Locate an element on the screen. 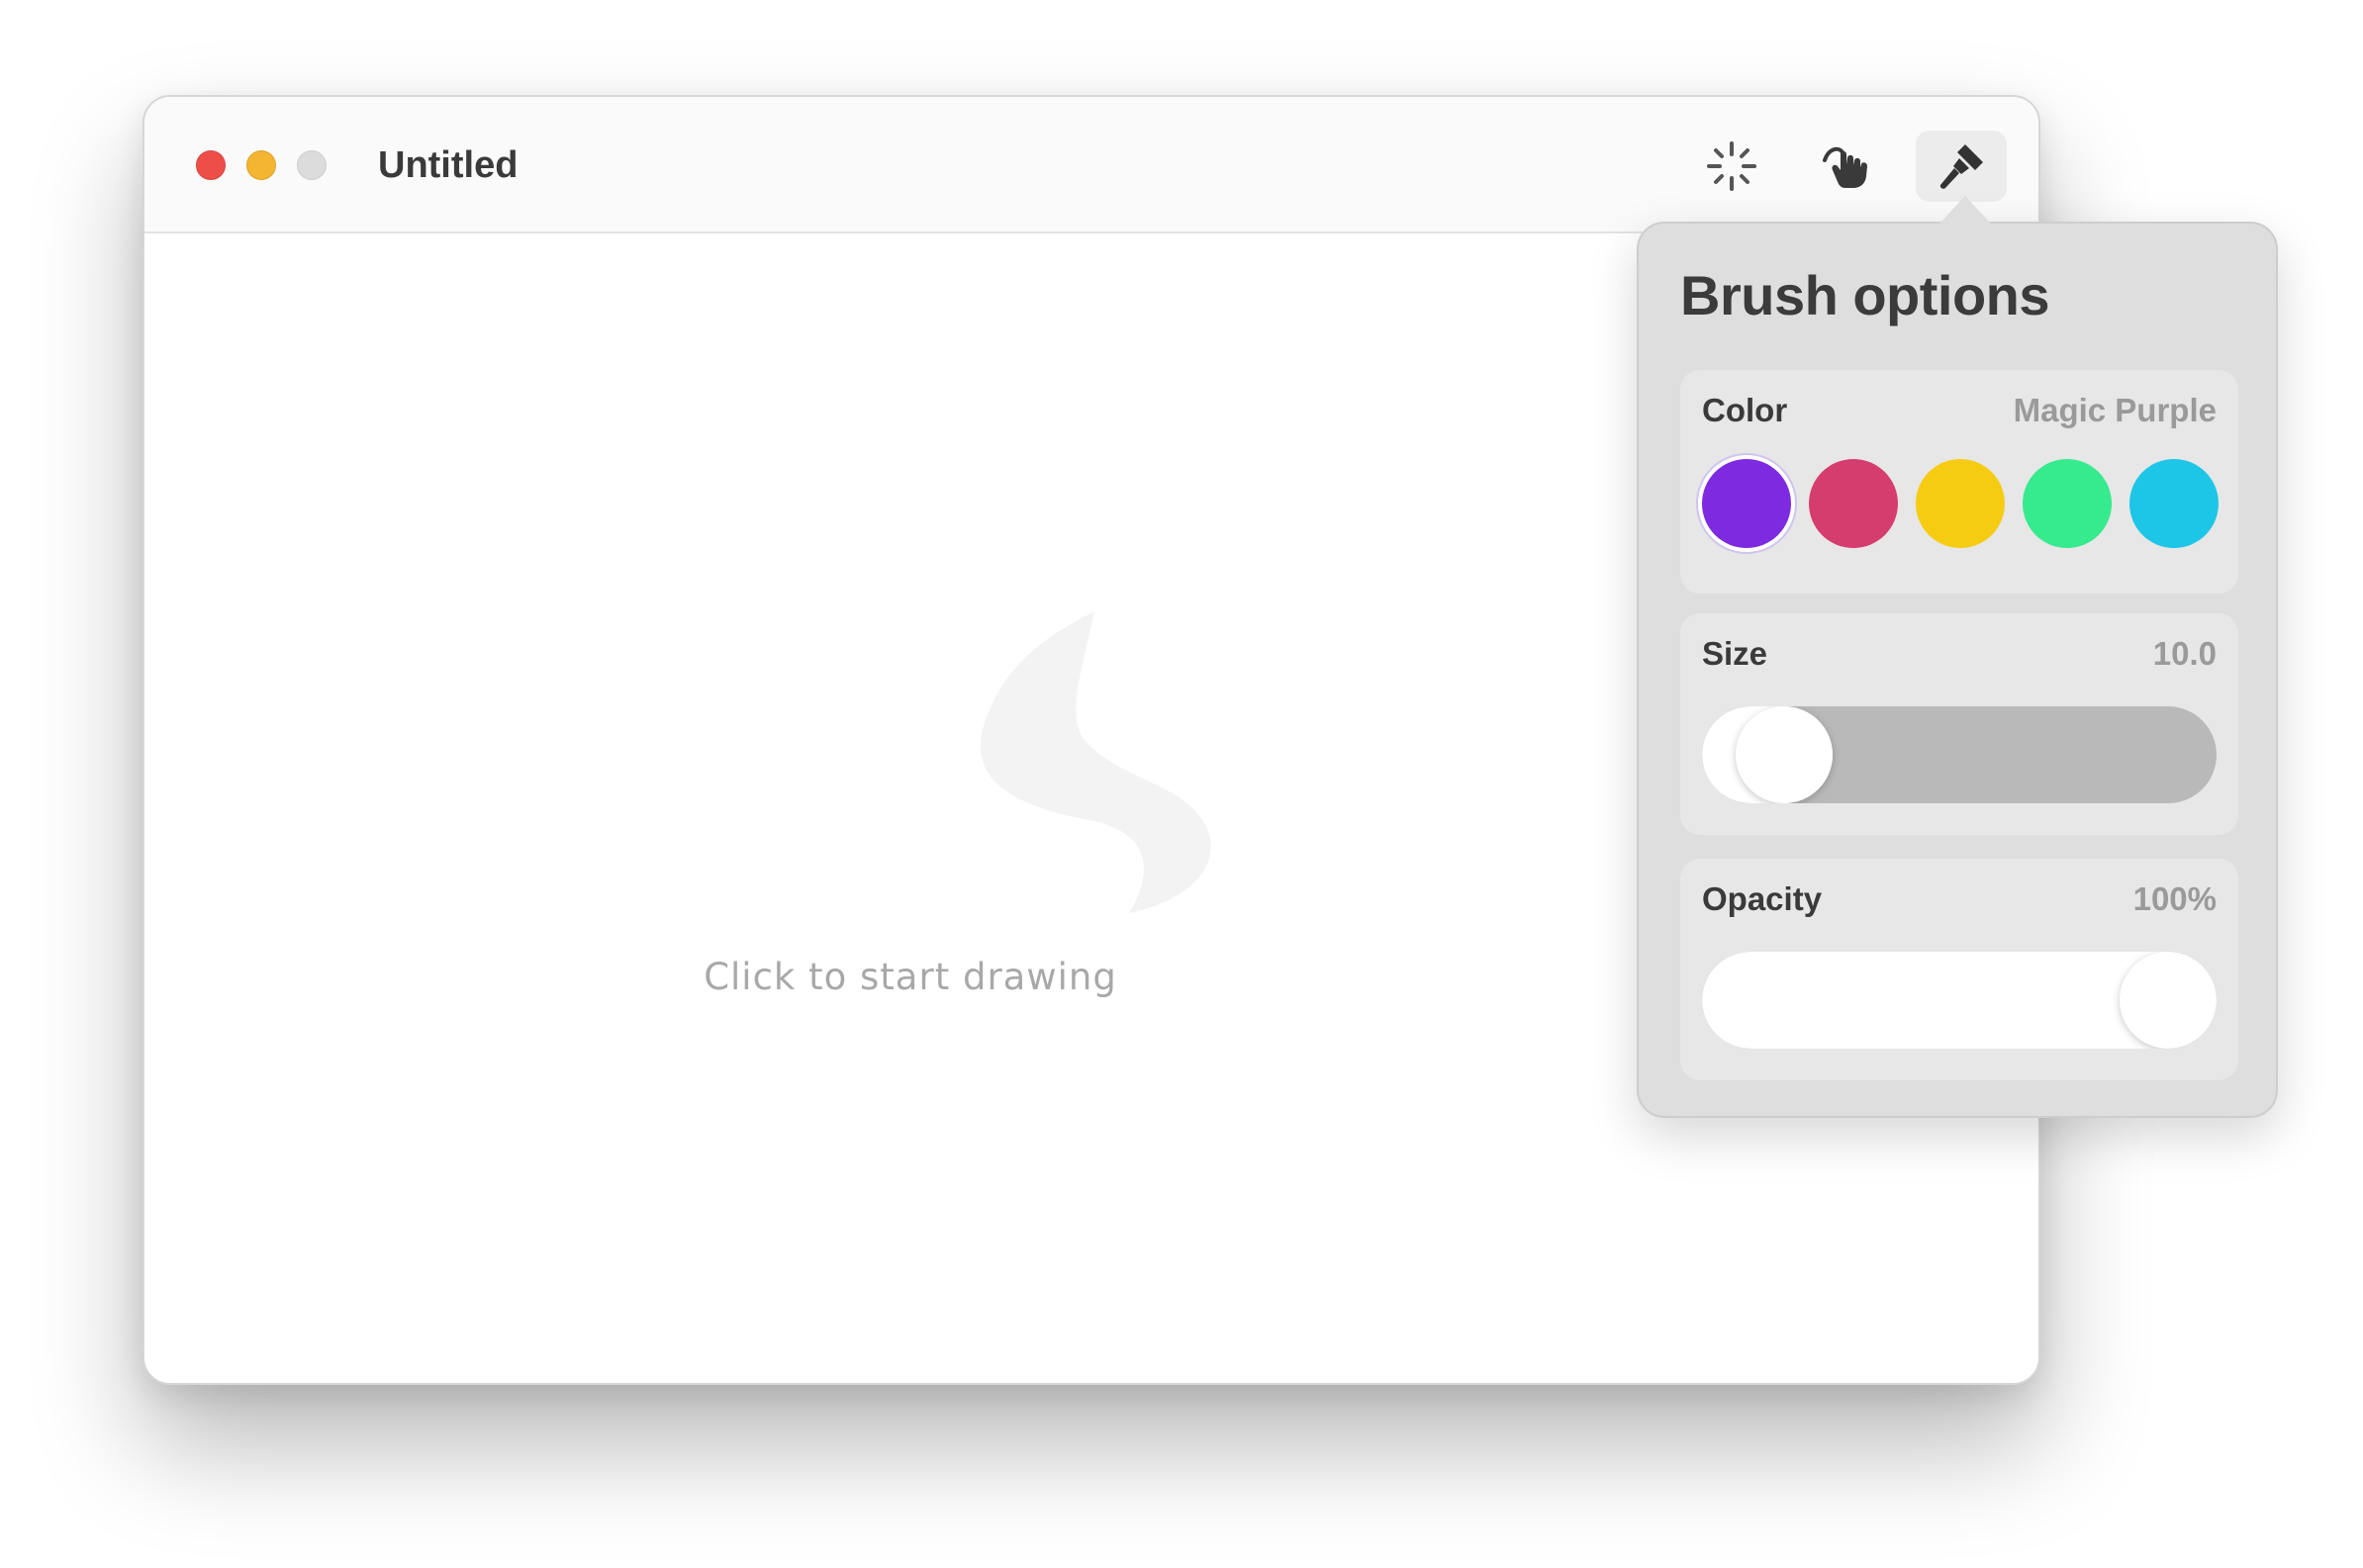 This screenshot has height=1568, width=2363. brush-icon is located at coordinates (1961, 166).